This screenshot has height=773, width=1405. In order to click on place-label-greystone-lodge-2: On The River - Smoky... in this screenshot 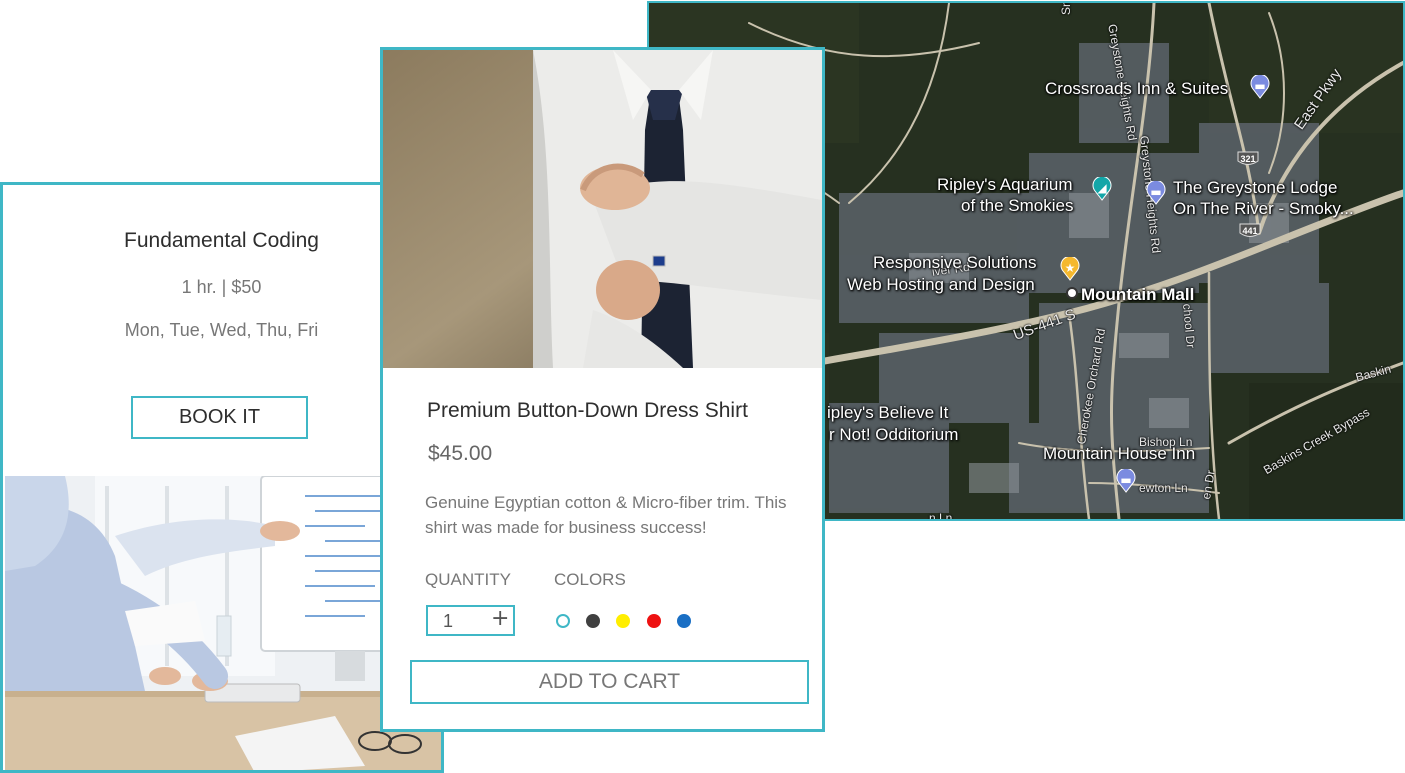, I will do `click(1263, 209)`.